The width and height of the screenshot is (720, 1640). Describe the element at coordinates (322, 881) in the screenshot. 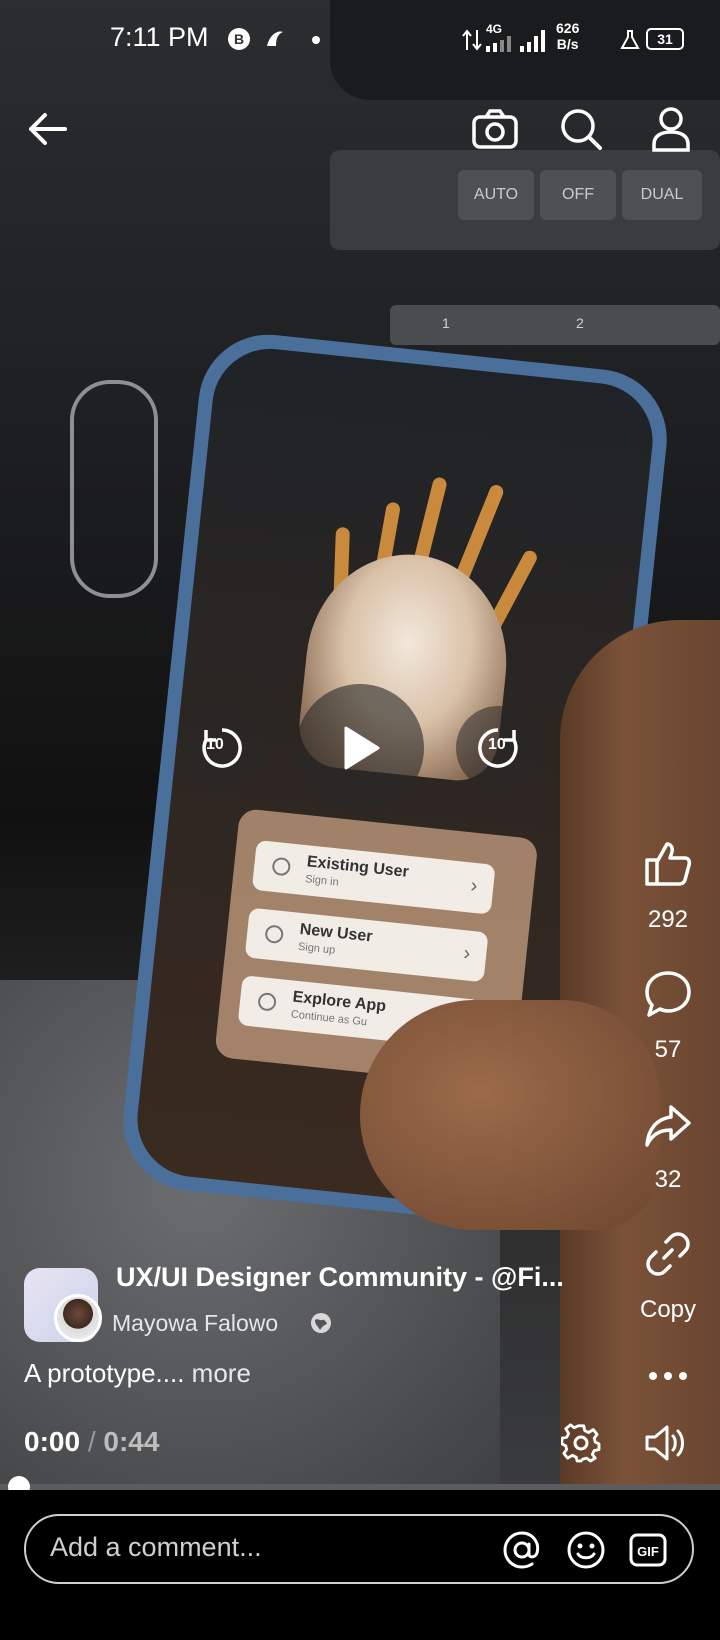

I see `menu-row-subtitle: Sign in` at that location.